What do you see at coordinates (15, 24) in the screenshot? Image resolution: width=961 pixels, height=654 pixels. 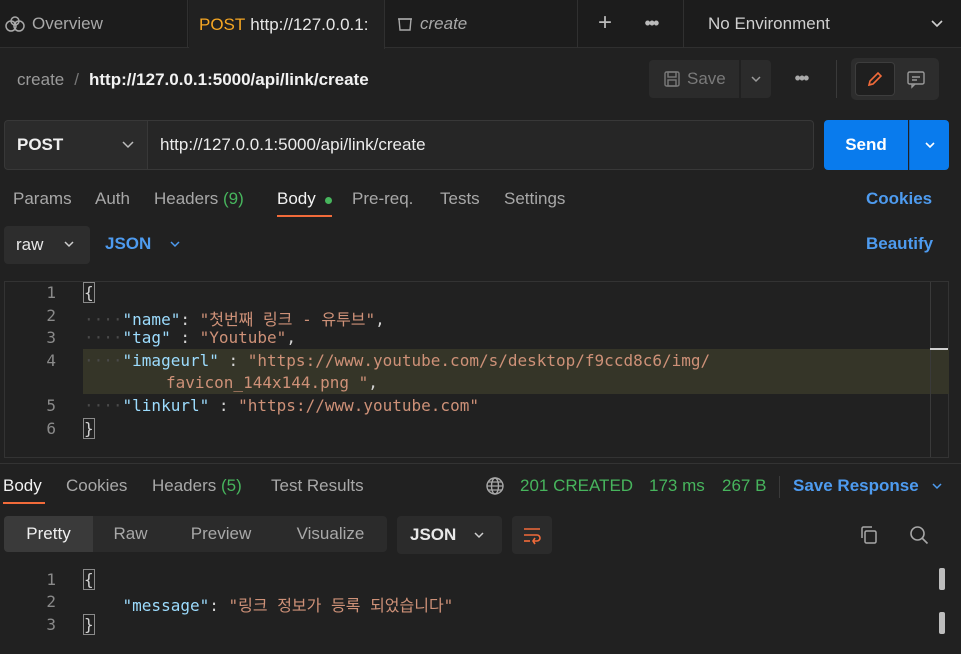 I see `overview-icon` at bounding box center [15, 24].